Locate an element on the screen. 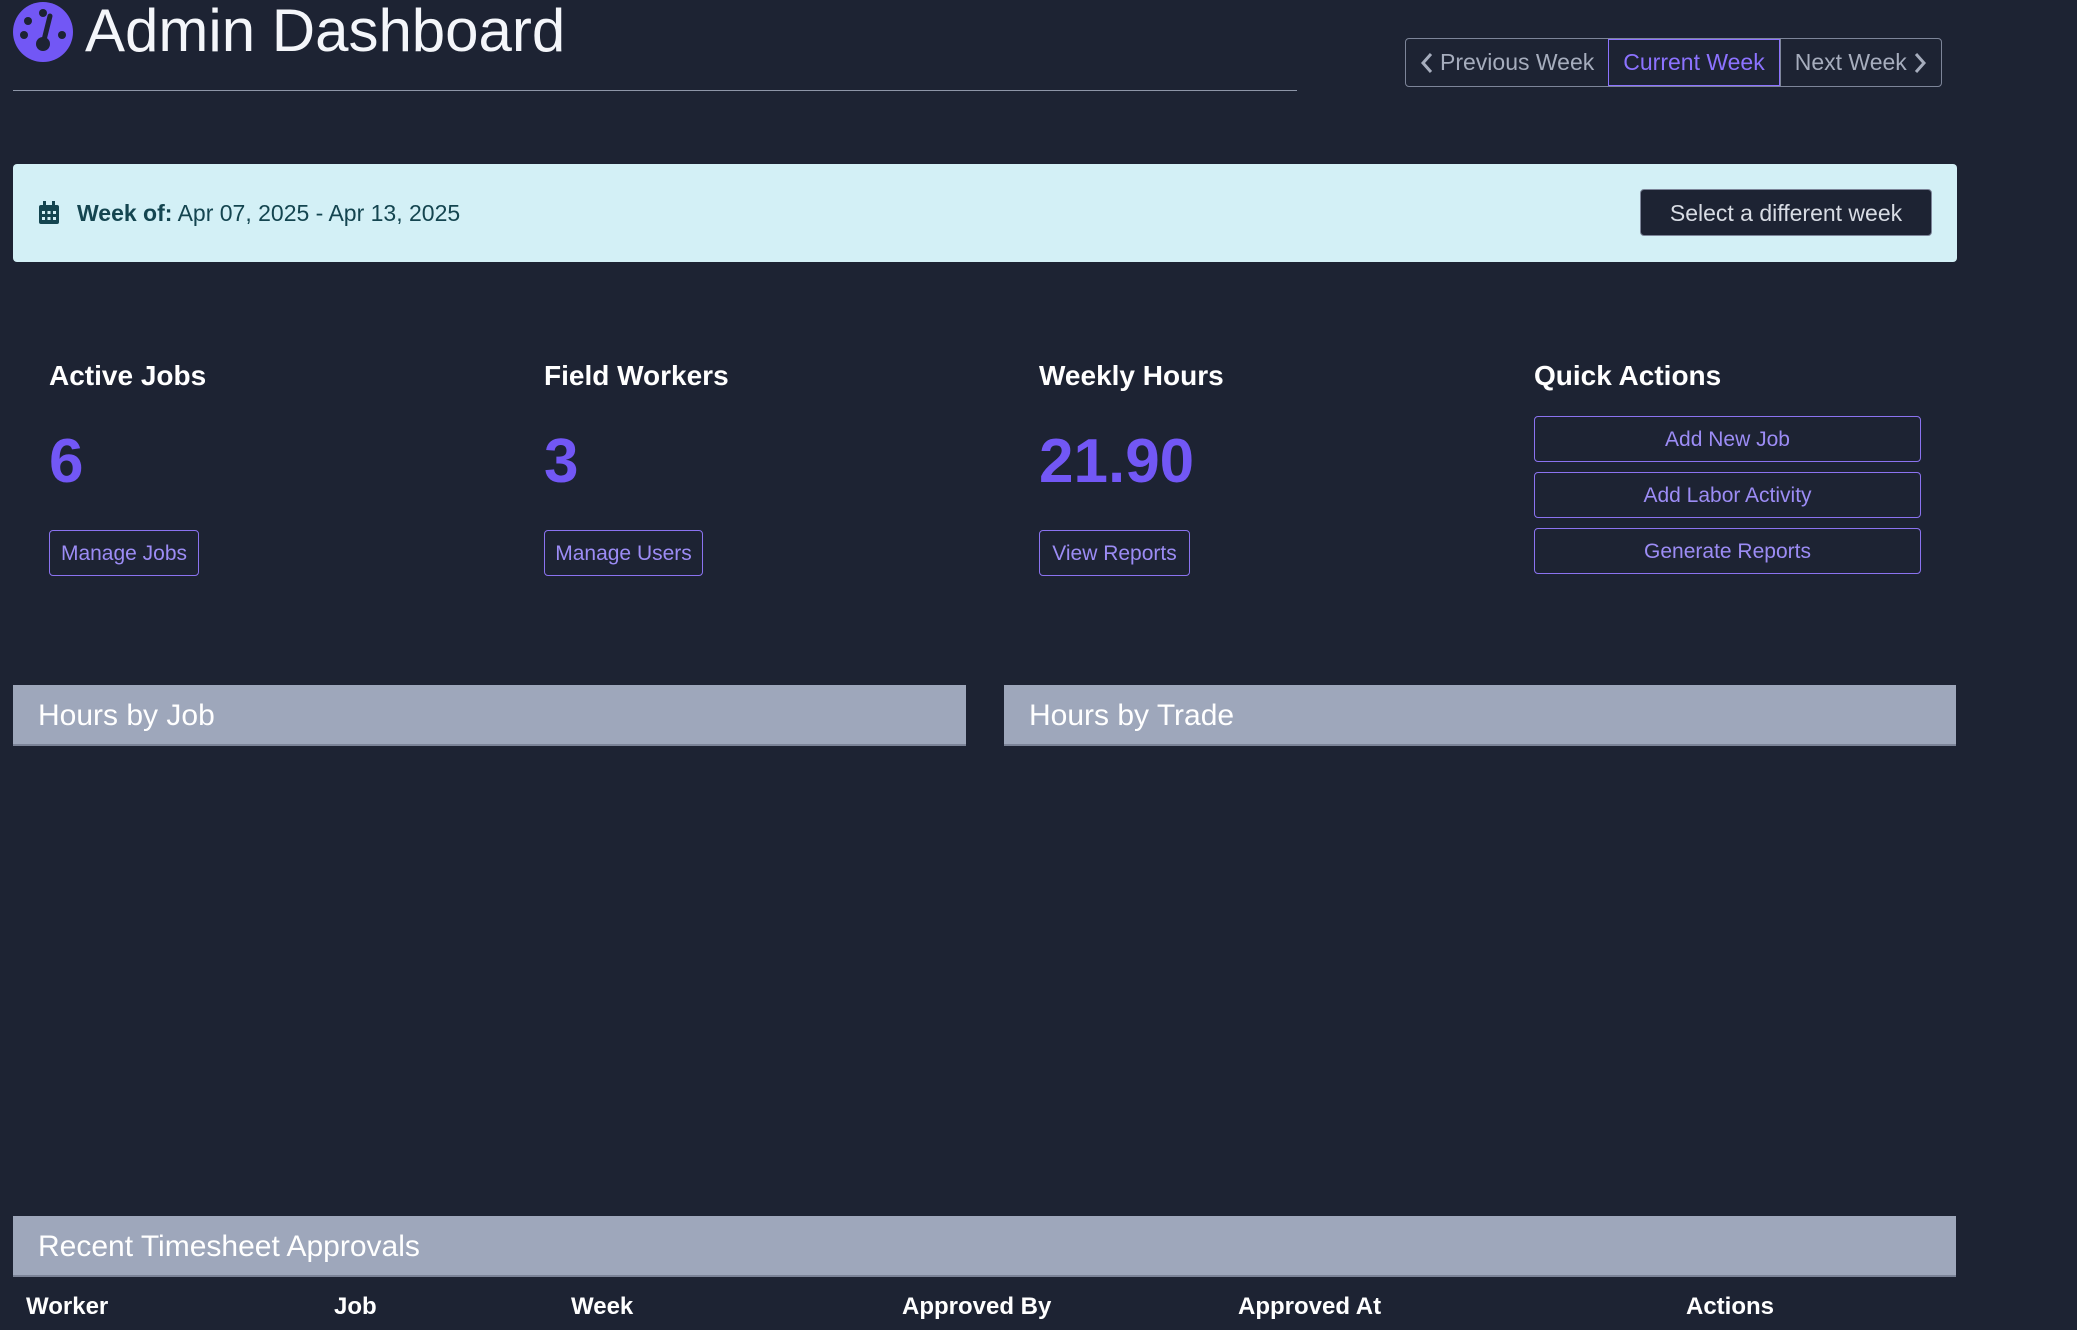 The image size is (2077, 1330). column-header-approved-by: Approved By is located at coordinates (977, 1306).